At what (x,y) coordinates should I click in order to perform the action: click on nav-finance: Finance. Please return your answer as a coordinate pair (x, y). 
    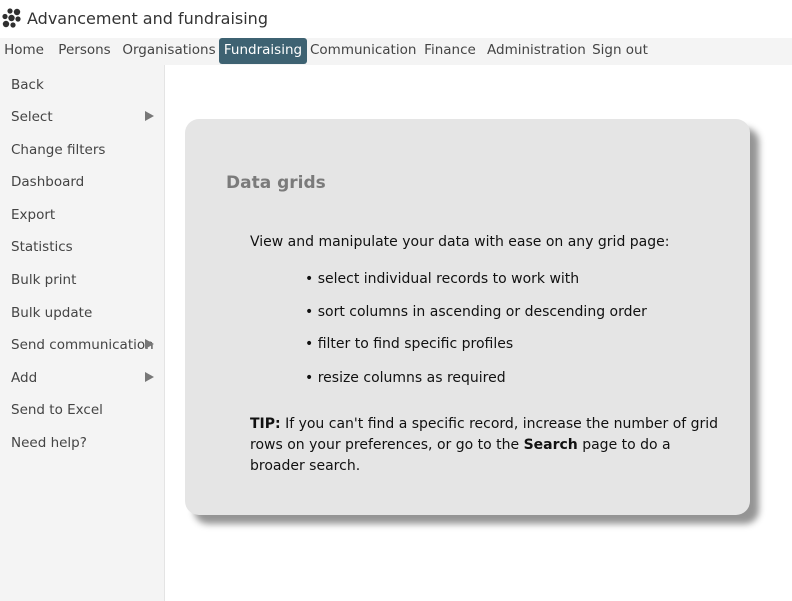
    Looking at the image, I should click on (450, 51).